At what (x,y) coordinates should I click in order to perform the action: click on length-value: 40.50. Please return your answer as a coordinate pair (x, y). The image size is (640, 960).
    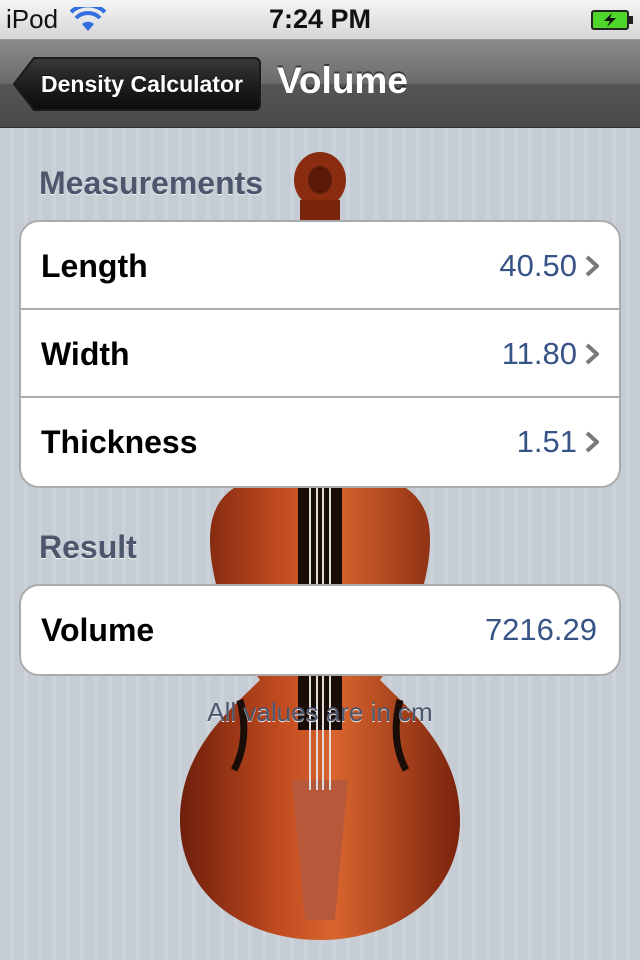
    Looking at the image, I should click on (538, 265).